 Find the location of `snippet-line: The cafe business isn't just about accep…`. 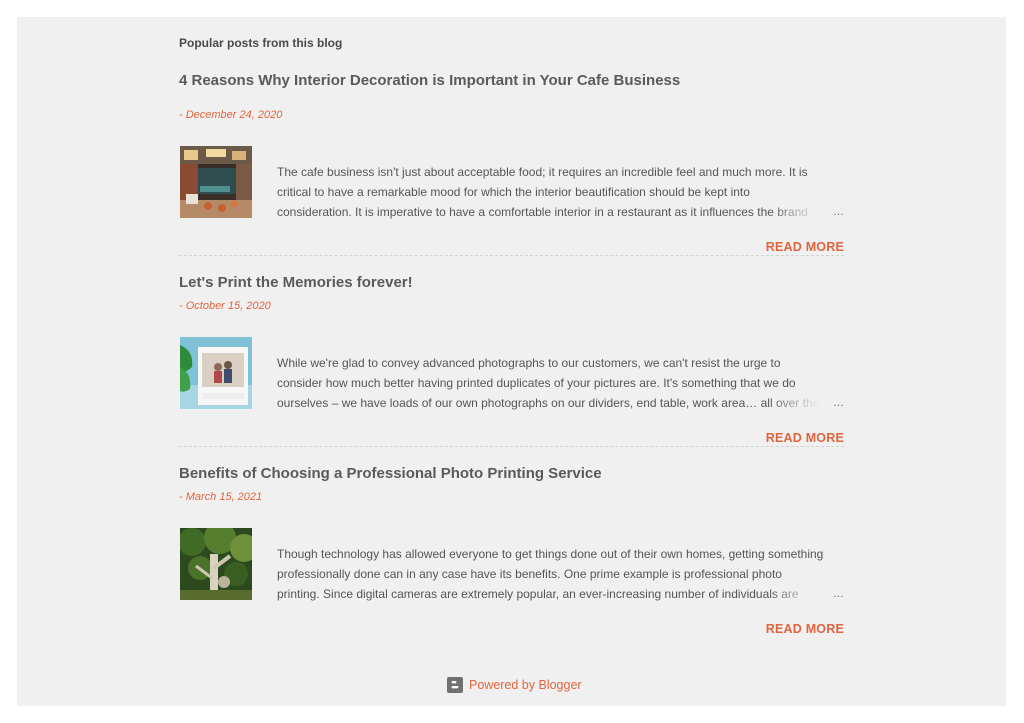

snippet-line: The cafe business isn't just about accep… is located at coordinates (542, 172).